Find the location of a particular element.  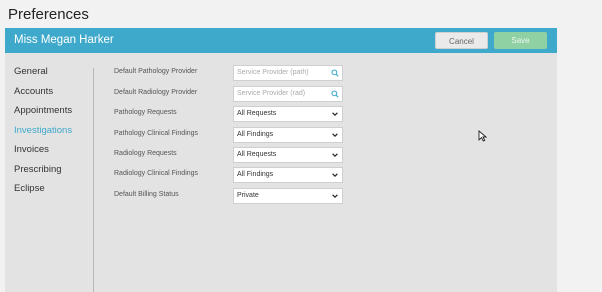

sidebar-item-invoices: Invoices is located at coordinates (43, 154).